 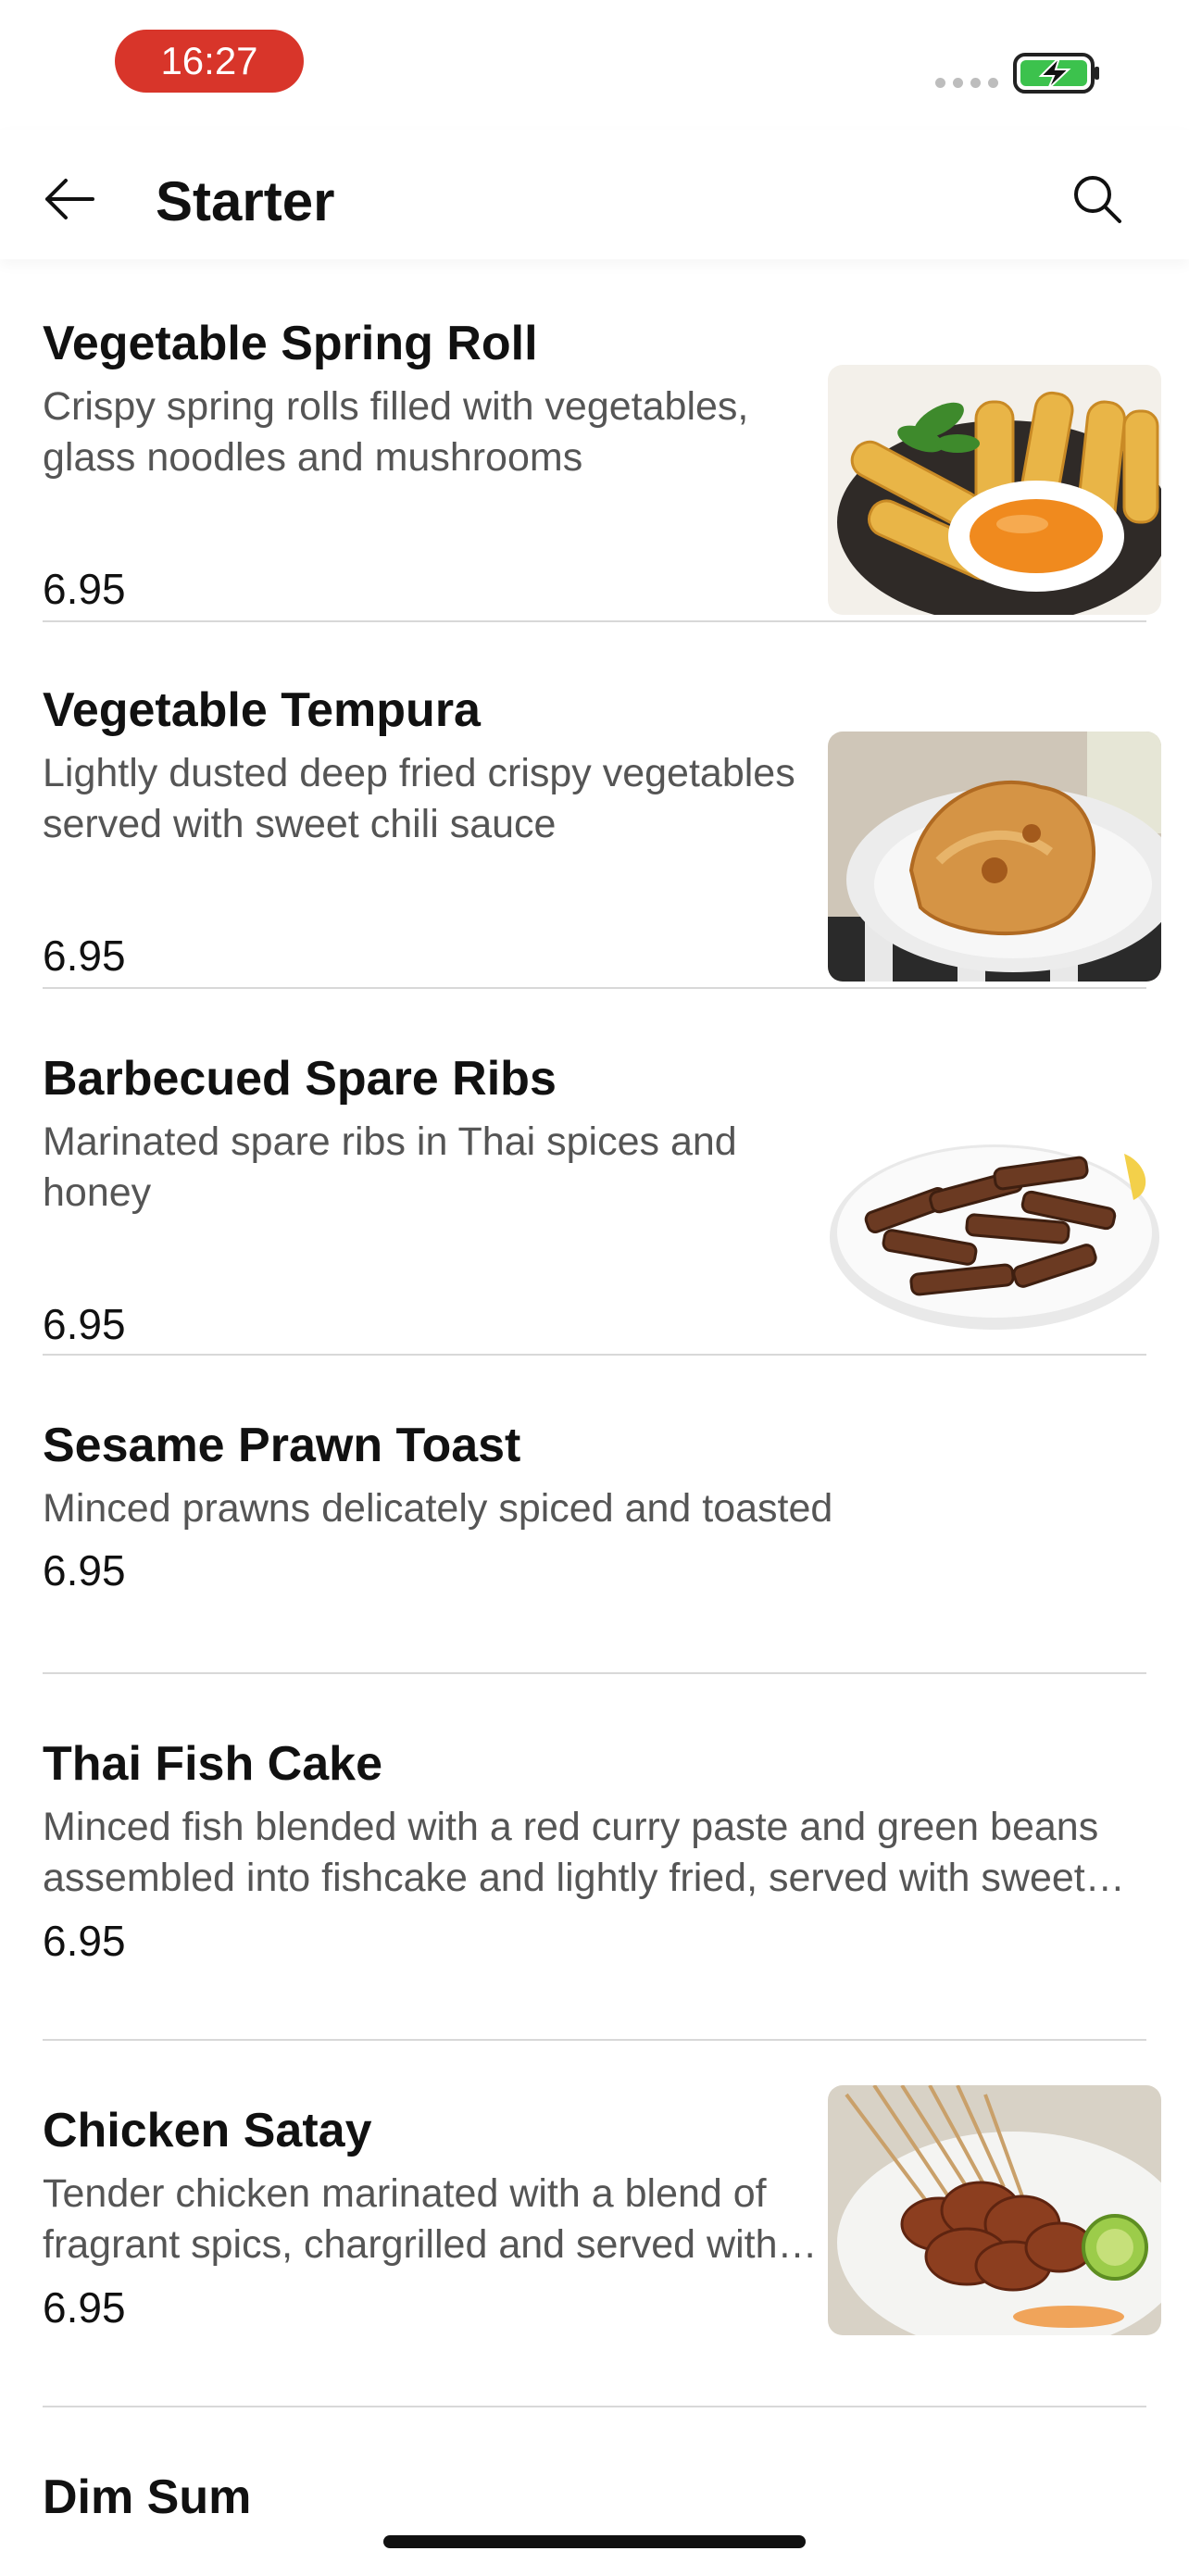 What do you see at coordinates (300, 1079) in the screenshot?
I see `item-name: Barbecued Spare Ribs` at bounding box center [300, 1079].